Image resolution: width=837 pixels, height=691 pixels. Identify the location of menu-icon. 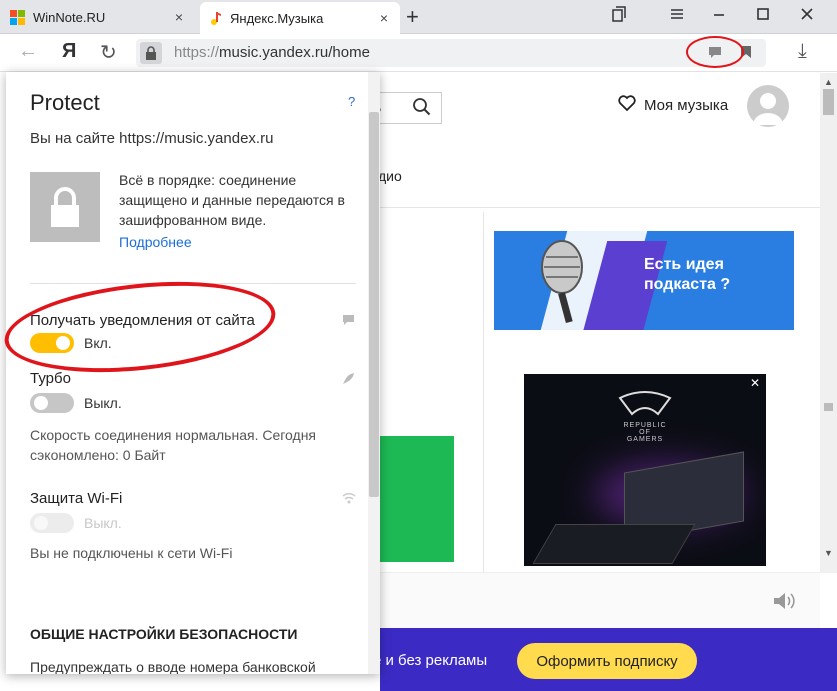
(677, 16).